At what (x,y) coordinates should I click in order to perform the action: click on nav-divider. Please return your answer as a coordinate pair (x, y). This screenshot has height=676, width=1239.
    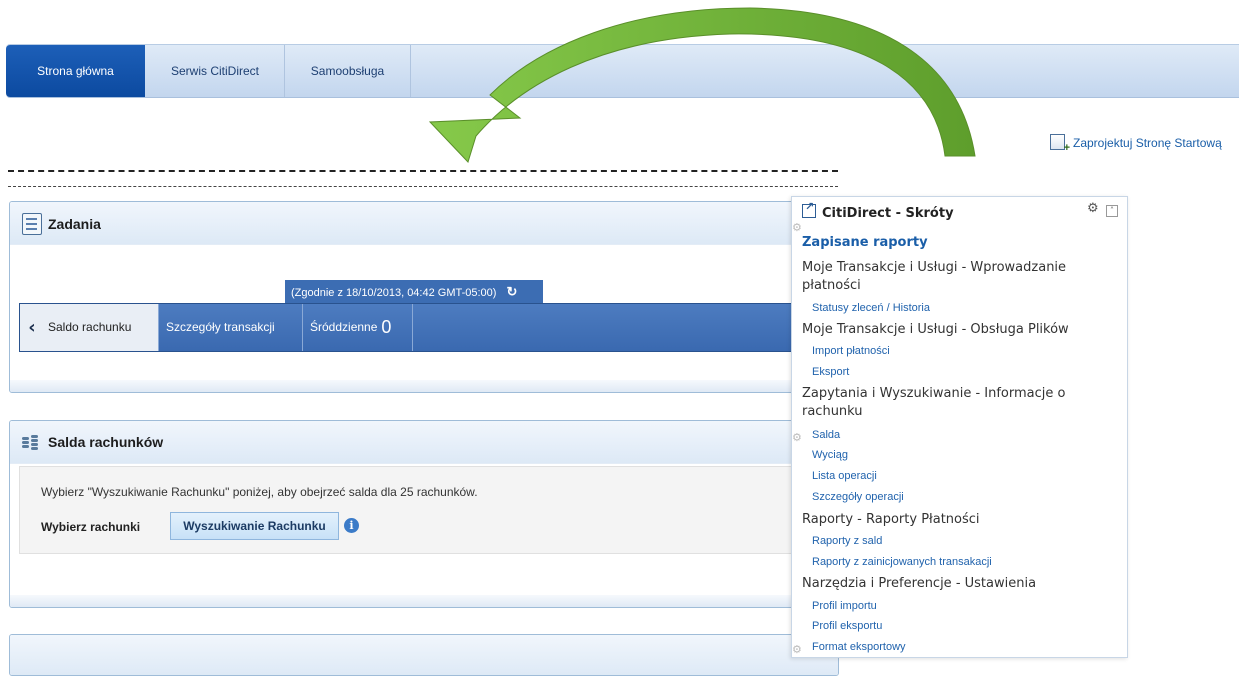
    Looking at the image, I should click on (410, 71).